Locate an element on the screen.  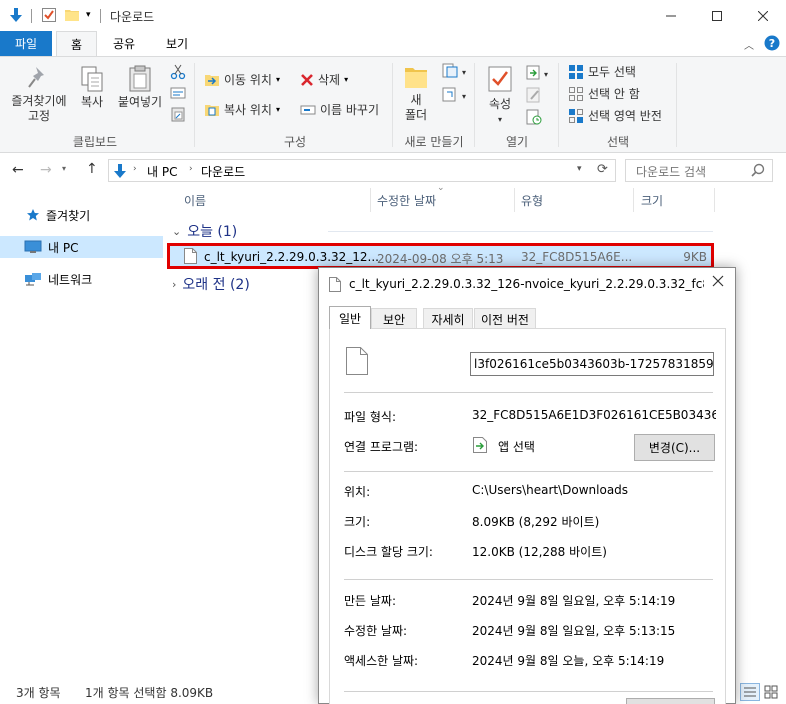
nav-label: 내 PC is located at coordinates (63, 247).